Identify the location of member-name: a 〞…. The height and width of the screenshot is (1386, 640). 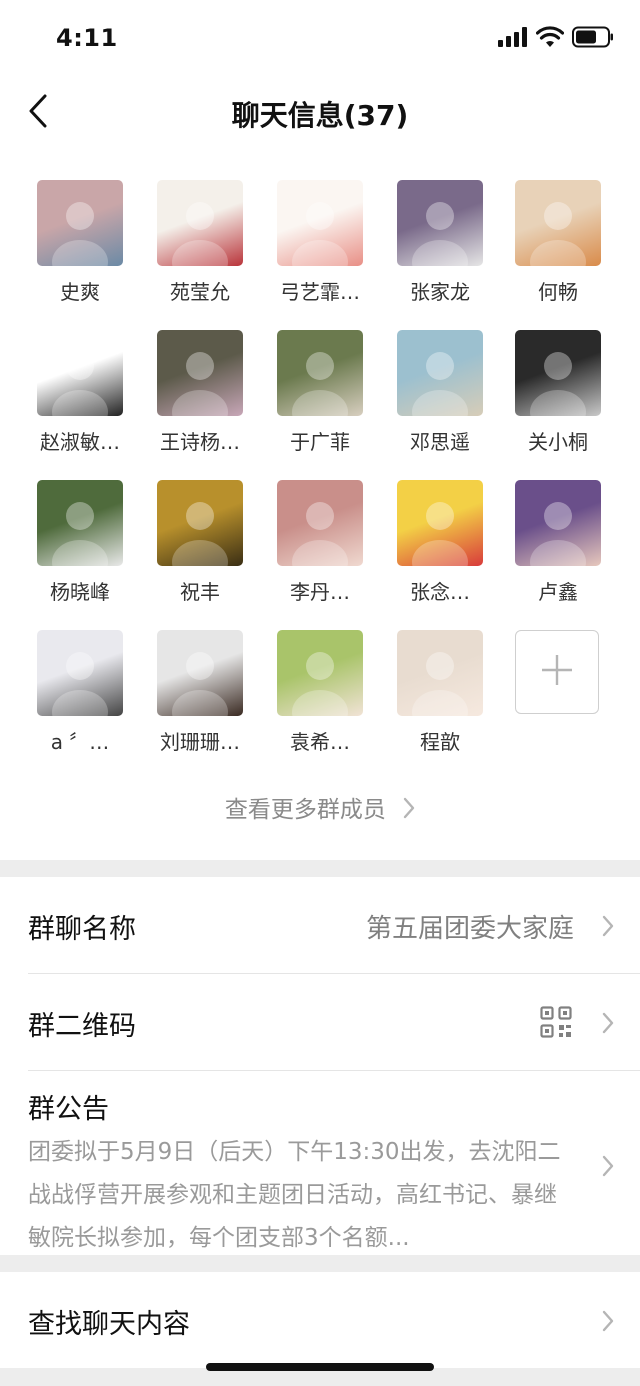
(80, 742).